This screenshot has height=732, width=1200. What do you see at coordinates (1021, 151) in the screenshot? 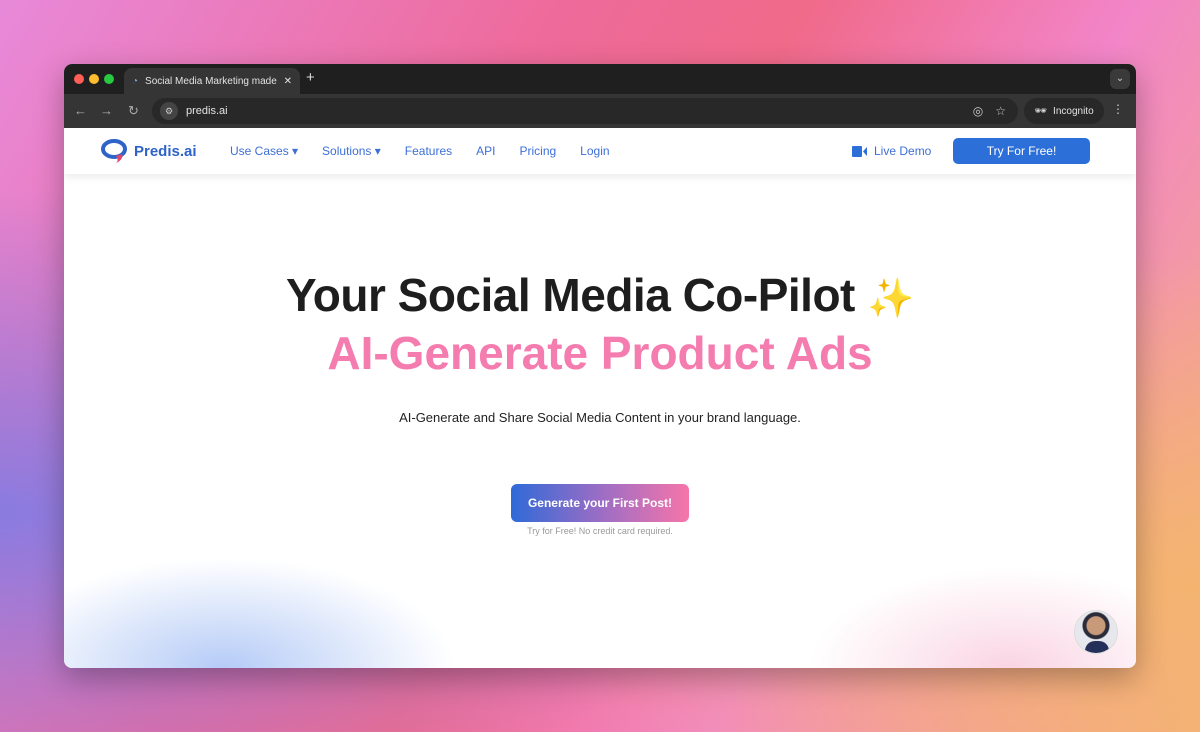
I see `try-for-free-button: Try For Free!` at bounding box center [1021, 151].